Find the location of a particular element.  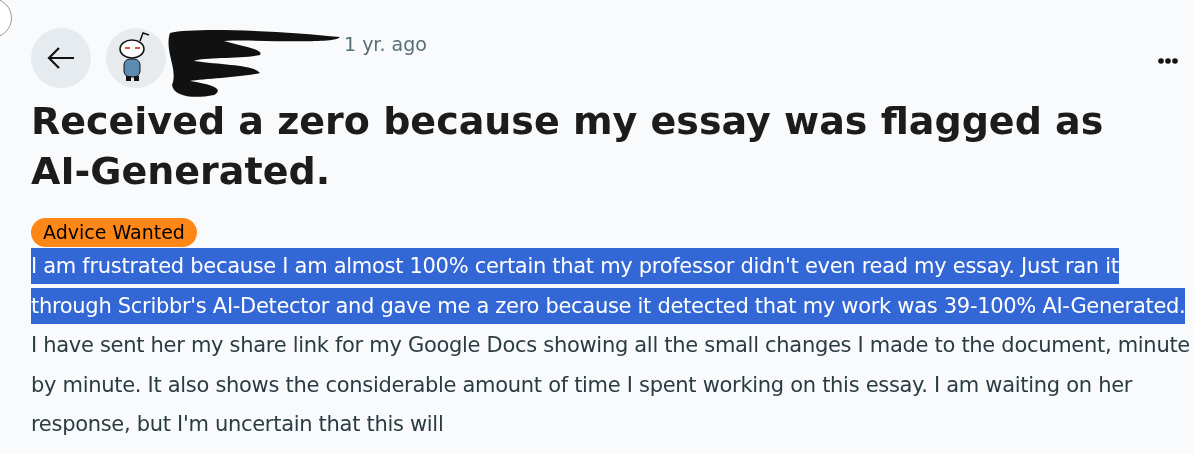

back-arrow-icon is located at coordinates (61, 58).